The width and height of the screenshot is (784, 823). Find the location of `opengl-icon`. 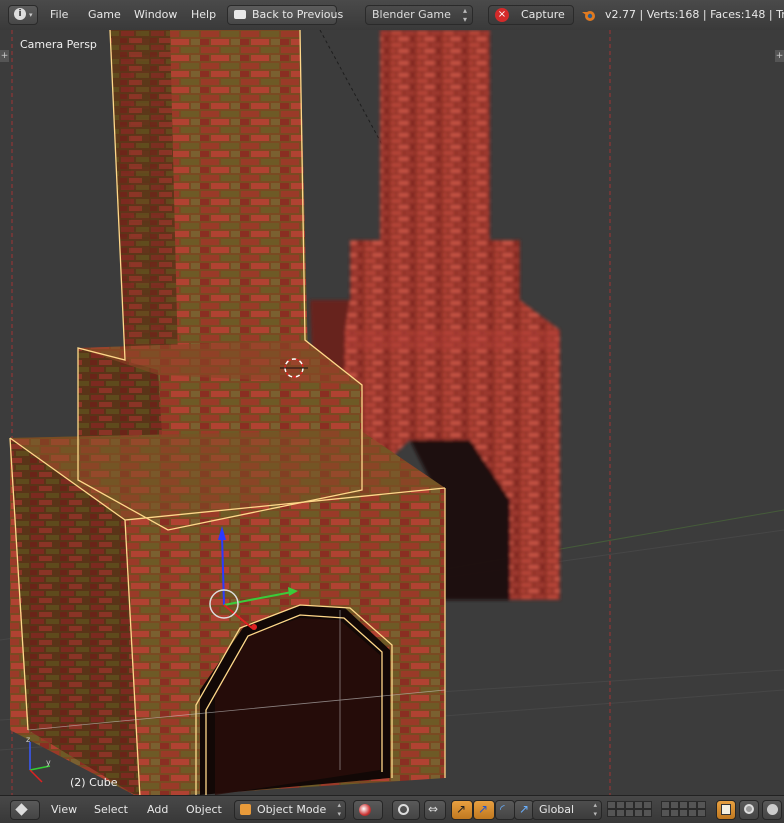

opengl-icon is located at coordinates (772, 809).